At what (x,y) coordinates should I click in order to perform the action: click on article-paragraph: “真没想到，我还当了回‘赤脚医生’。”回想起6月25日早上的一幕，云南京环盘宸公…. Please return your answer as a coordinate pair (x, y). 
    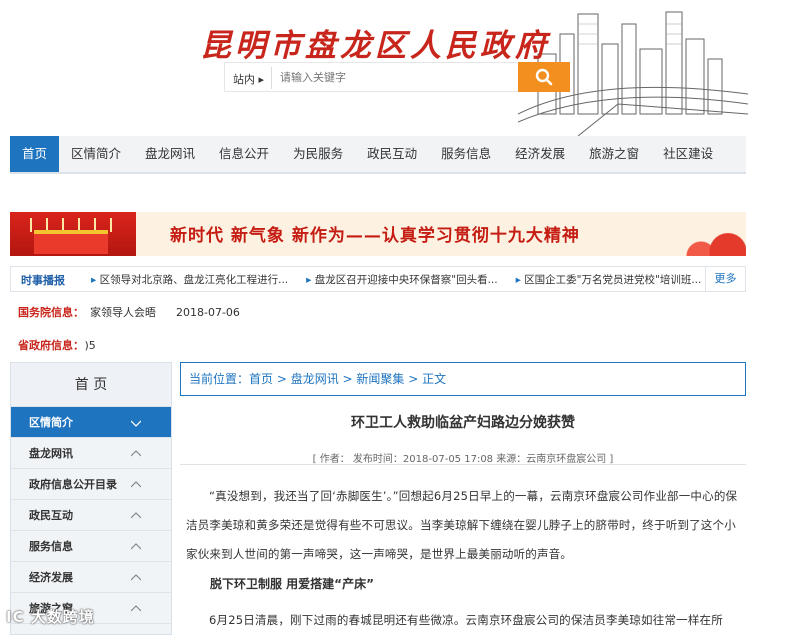
    Looking at the image, I should click on (462, 525).